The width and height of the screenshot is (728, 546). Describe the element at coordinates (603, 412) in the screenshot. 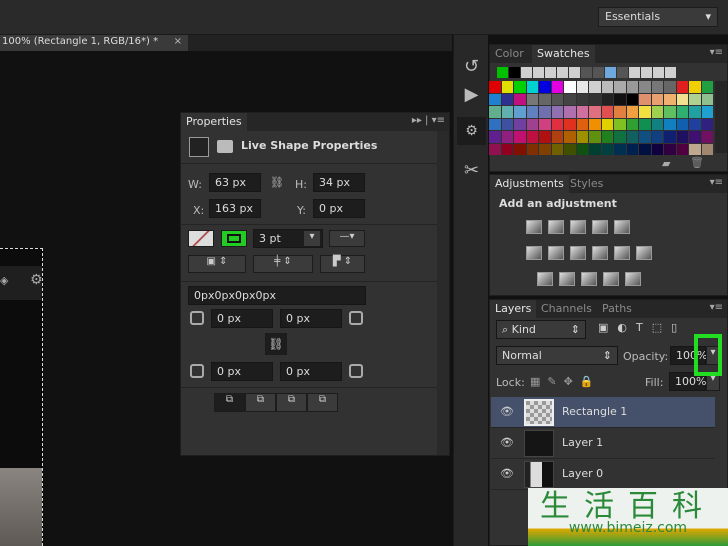

I see `layer-row: 👁 Rectangle 1` at that location.